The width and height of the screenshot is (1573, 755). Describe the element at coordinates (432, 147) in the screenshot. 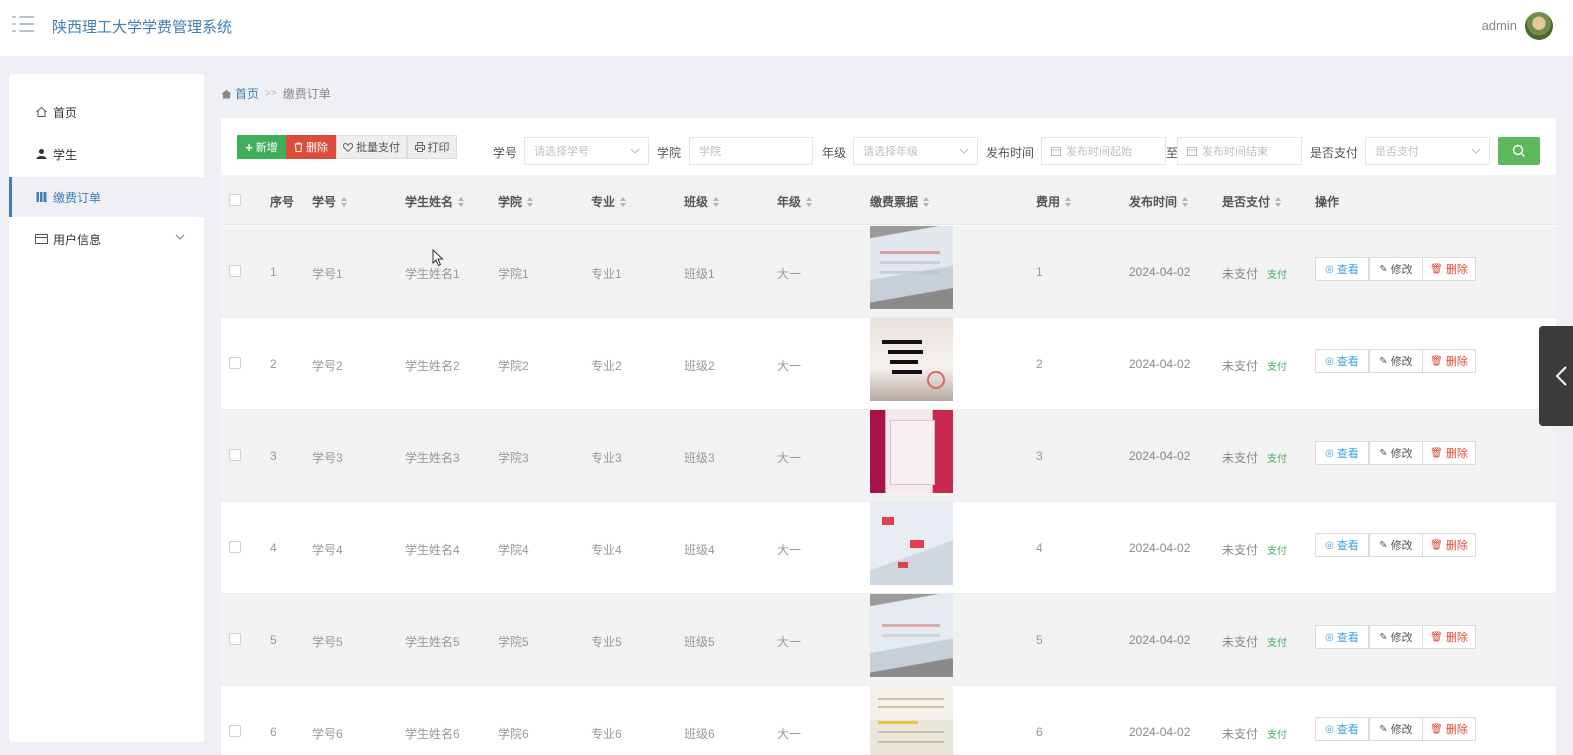

I see `print-button: 打印` at that location.